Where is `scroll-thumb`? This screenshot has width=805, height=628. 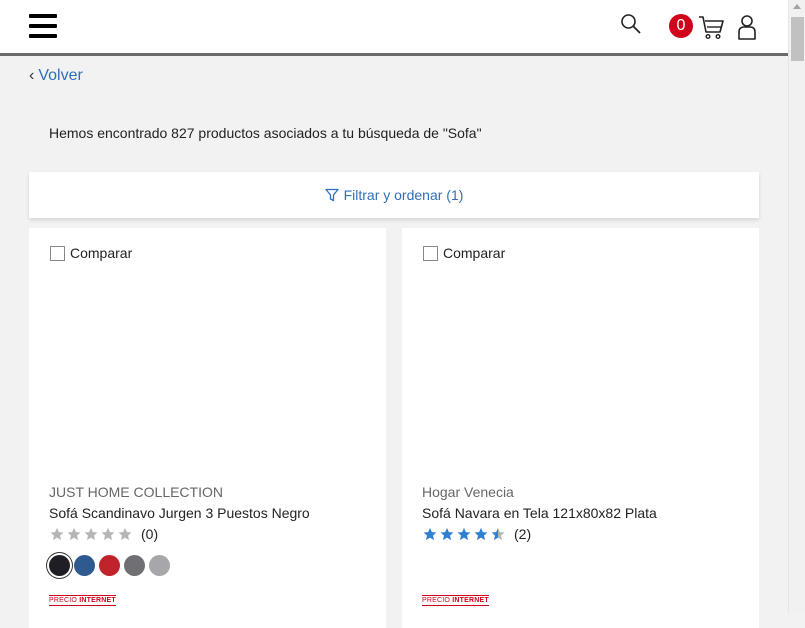 scroll-thumb is located at coordinates (797, 39).